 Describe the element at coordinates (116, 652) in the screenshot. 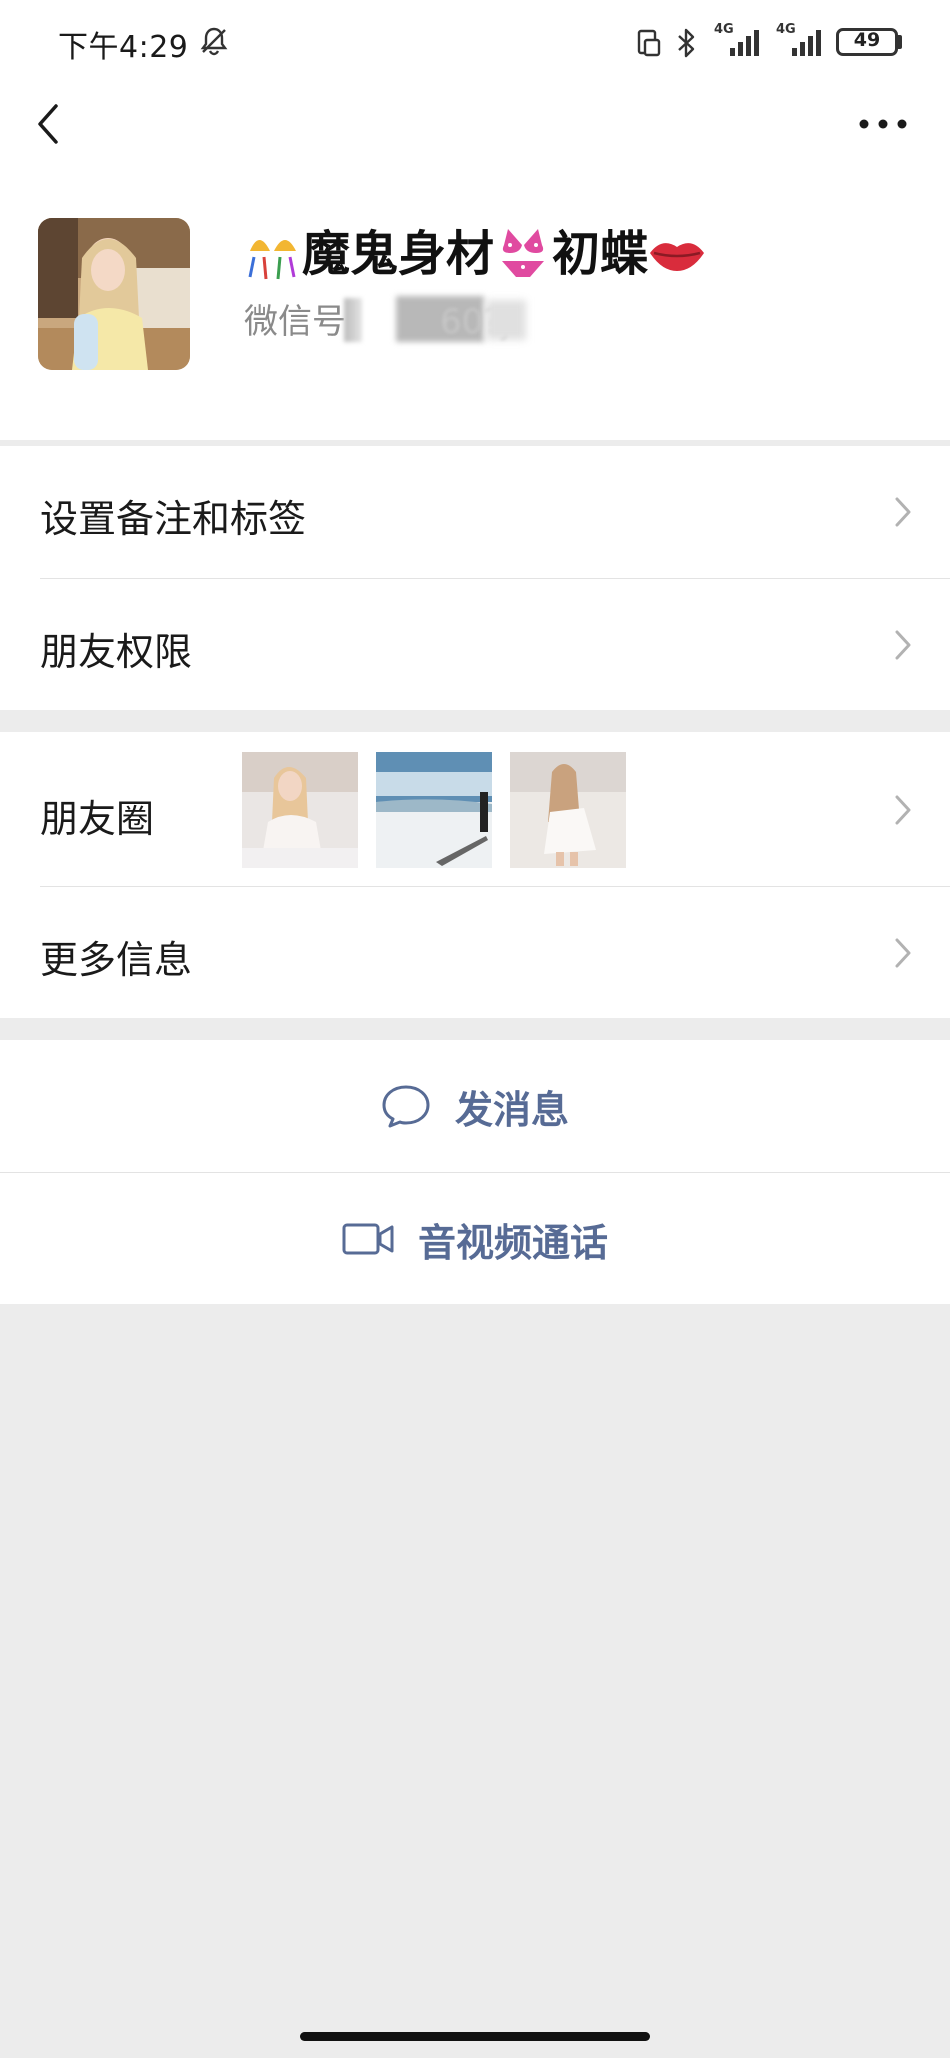

I see `friend-permissions-label: 朋友权限` at that location.